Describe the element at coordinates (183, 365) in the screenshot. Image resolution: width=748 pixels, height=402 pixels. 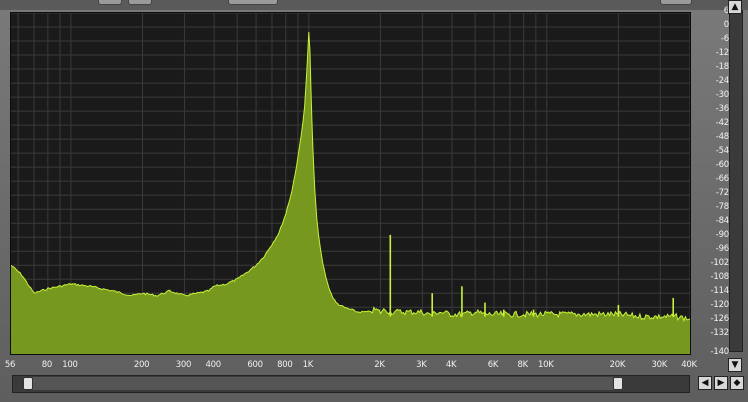
I see `frequency-tick-label: 300` at that location.